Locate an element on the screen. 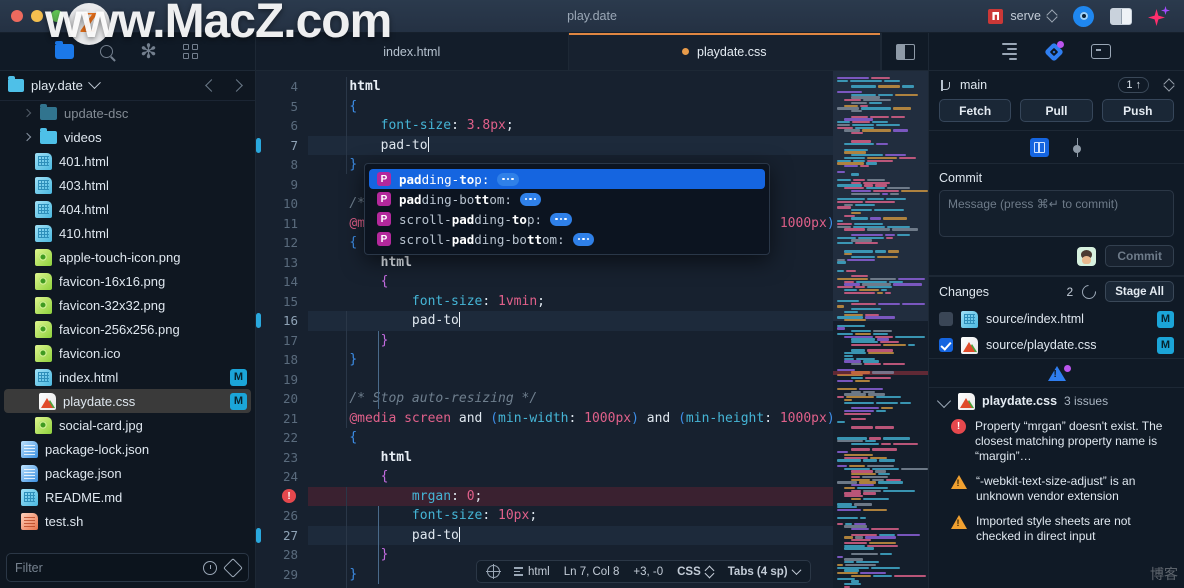  tree-item: README.md is located at coordinates (127, 497).